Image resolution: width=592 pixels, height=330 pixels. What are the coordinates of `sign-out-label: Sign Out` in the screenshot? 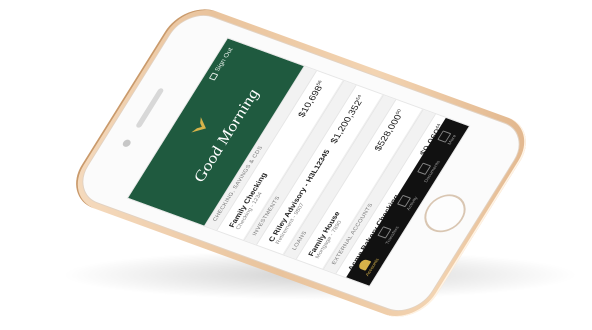 It's located at (224, 60).